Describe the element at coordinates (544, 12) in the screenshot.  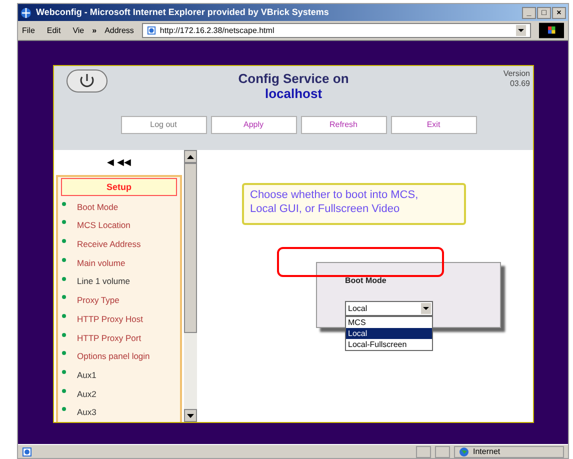
I see `maximize-button: □` at that location.